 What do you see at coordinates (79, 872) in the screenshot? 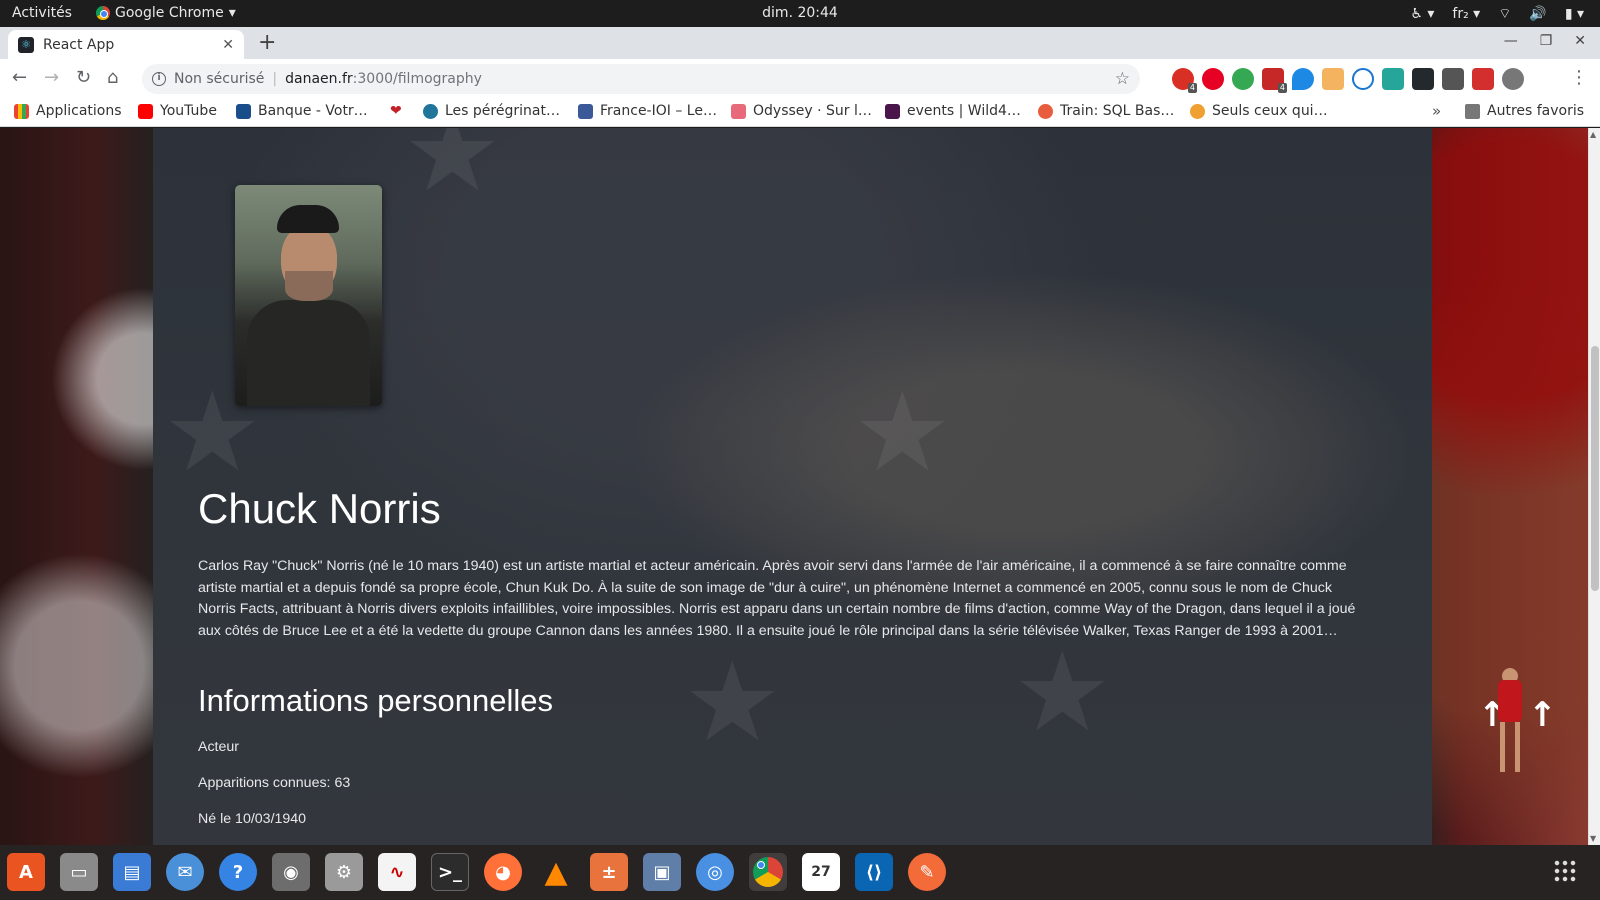
I see `files-icon: ▭` at bounding box center [79, 872].